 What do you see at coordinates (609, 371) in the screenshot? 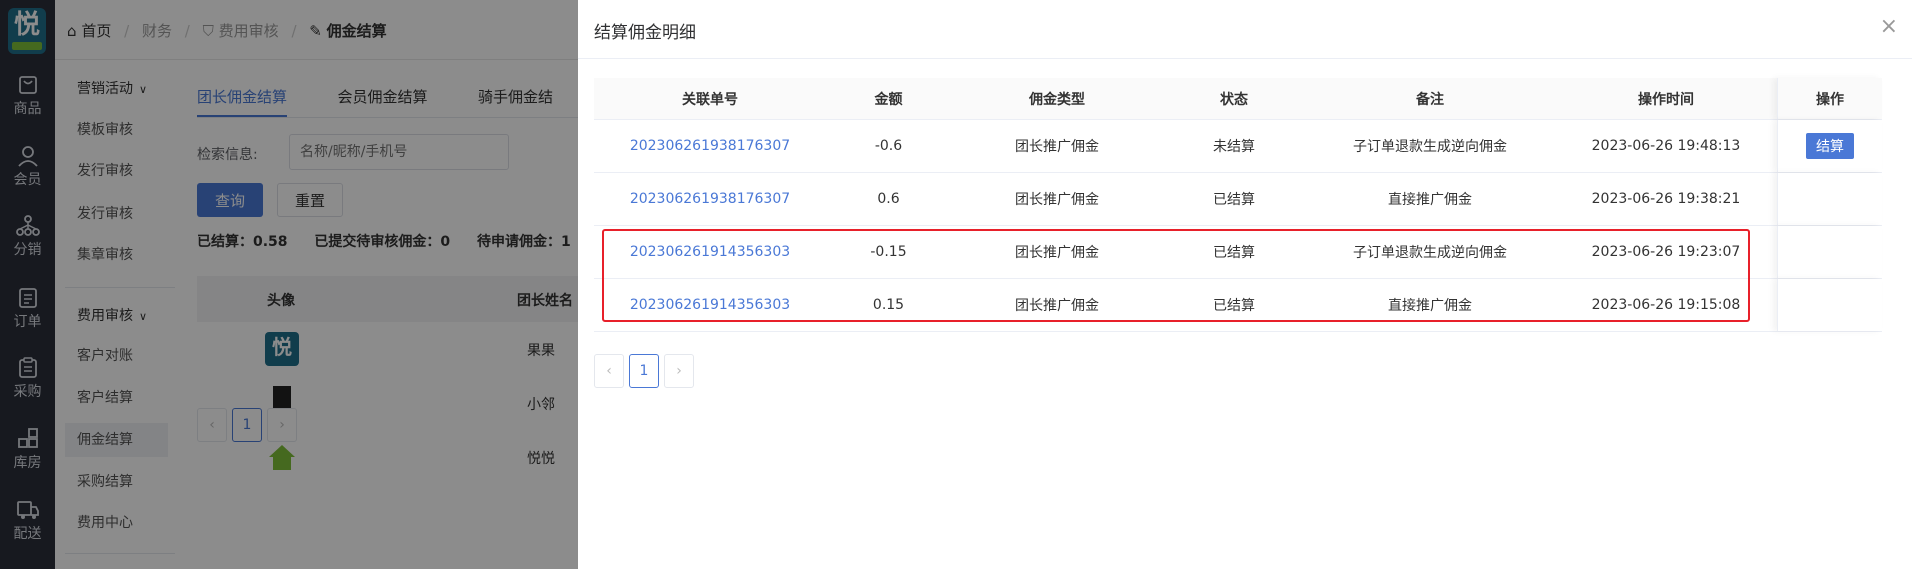
I see `pager-prev: ‹` at bounding box center [609, 371].